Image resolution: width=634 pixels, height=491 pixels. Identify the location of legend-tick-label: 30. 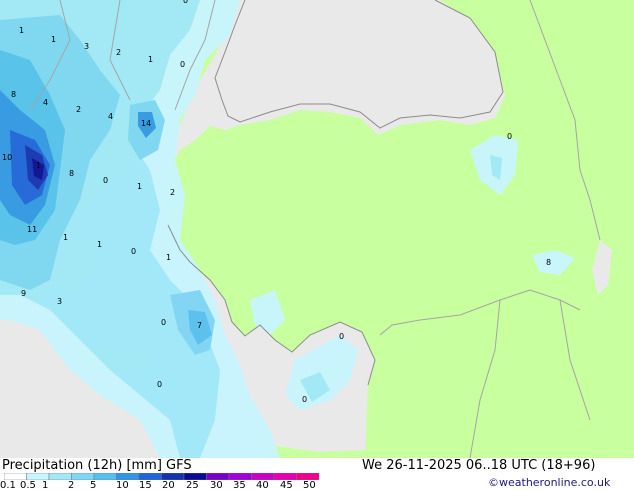
(216, 485).